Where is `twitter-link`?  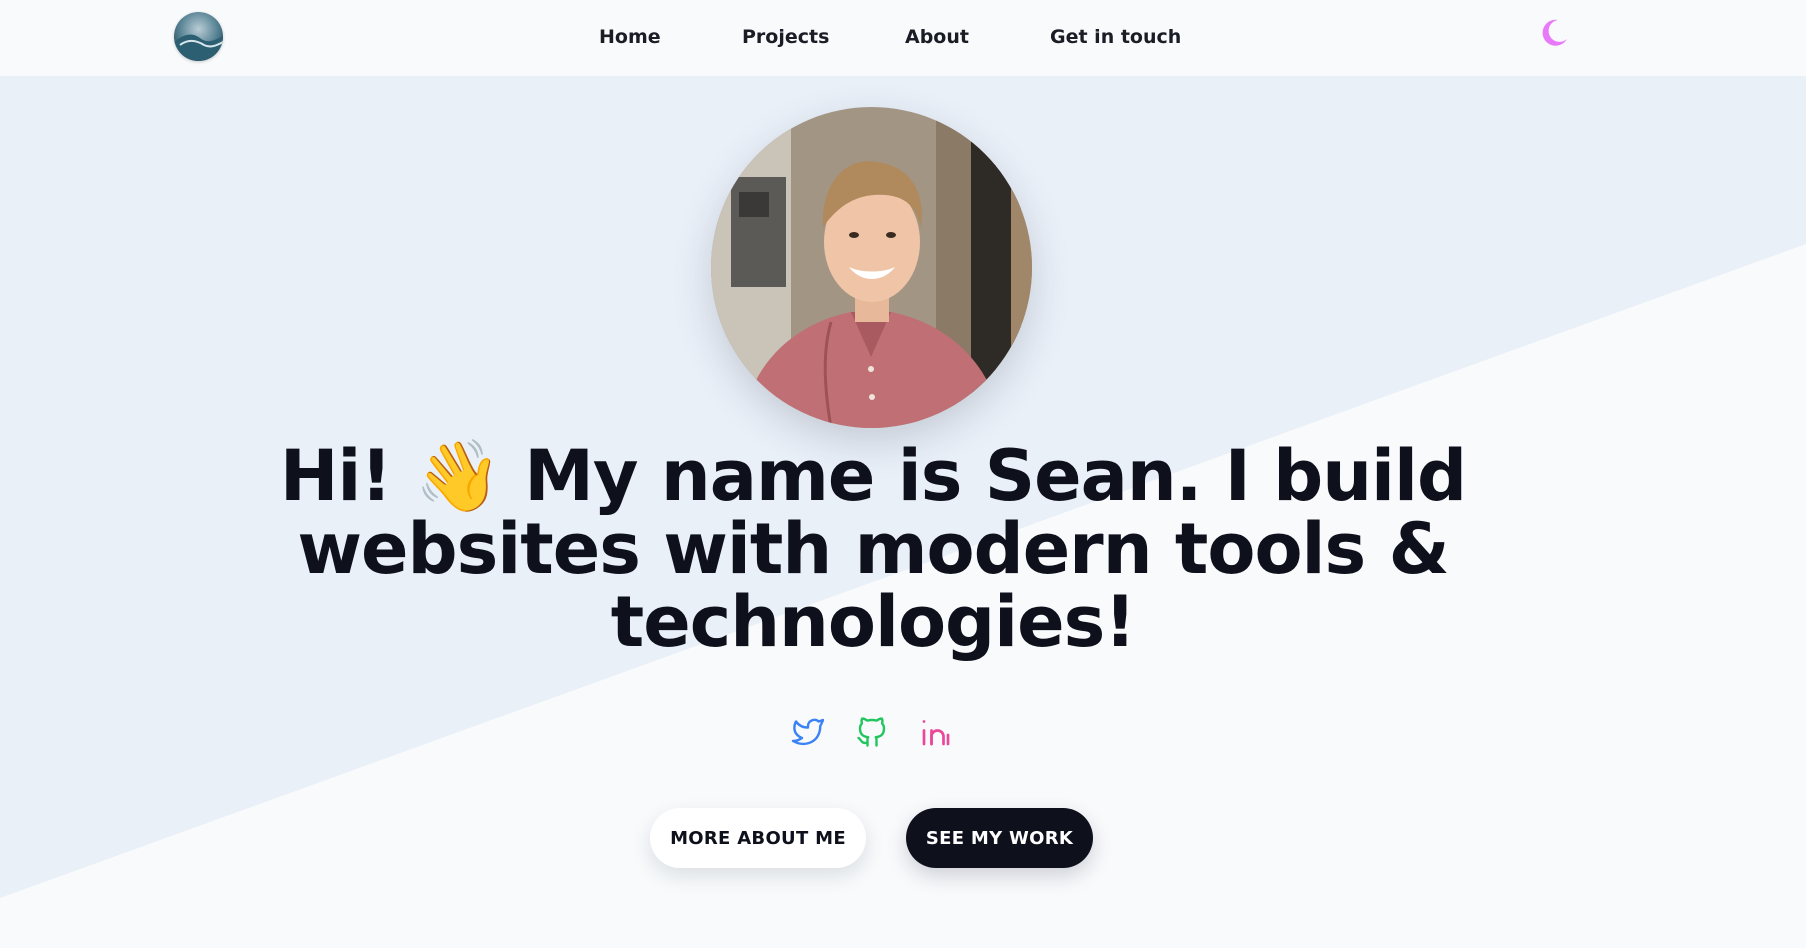
twitter-link is located at coordinates (808, 732).